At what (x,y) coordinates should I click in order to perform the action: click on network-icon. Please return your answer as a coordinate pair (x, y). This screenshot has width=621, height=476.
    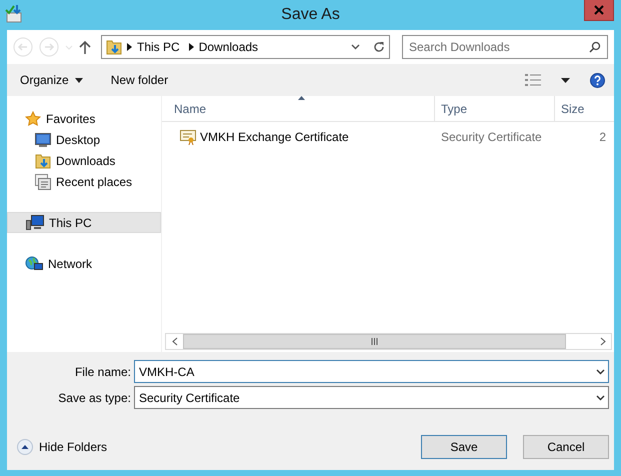
    Looking at the image, I should click on (34, 264).